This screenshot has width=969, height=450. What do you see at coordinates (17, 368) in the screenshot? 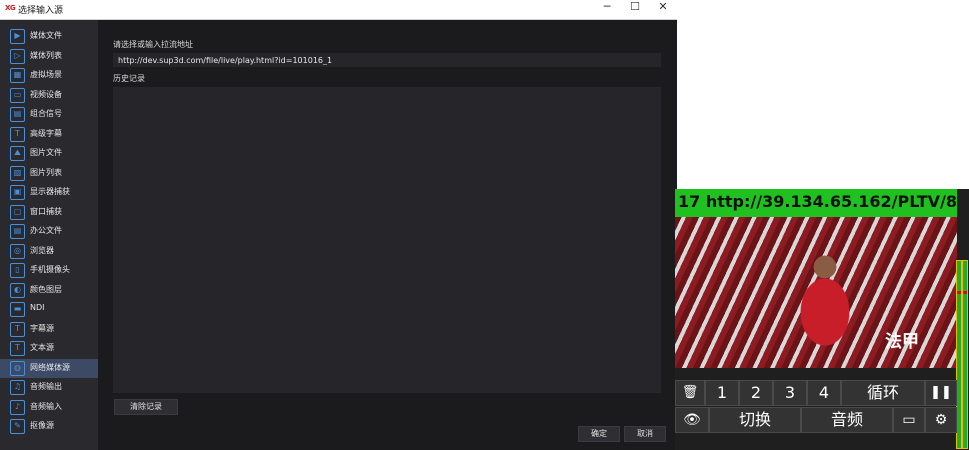
I see `network-media-icon: ◍` at bounding box center [17, 368].